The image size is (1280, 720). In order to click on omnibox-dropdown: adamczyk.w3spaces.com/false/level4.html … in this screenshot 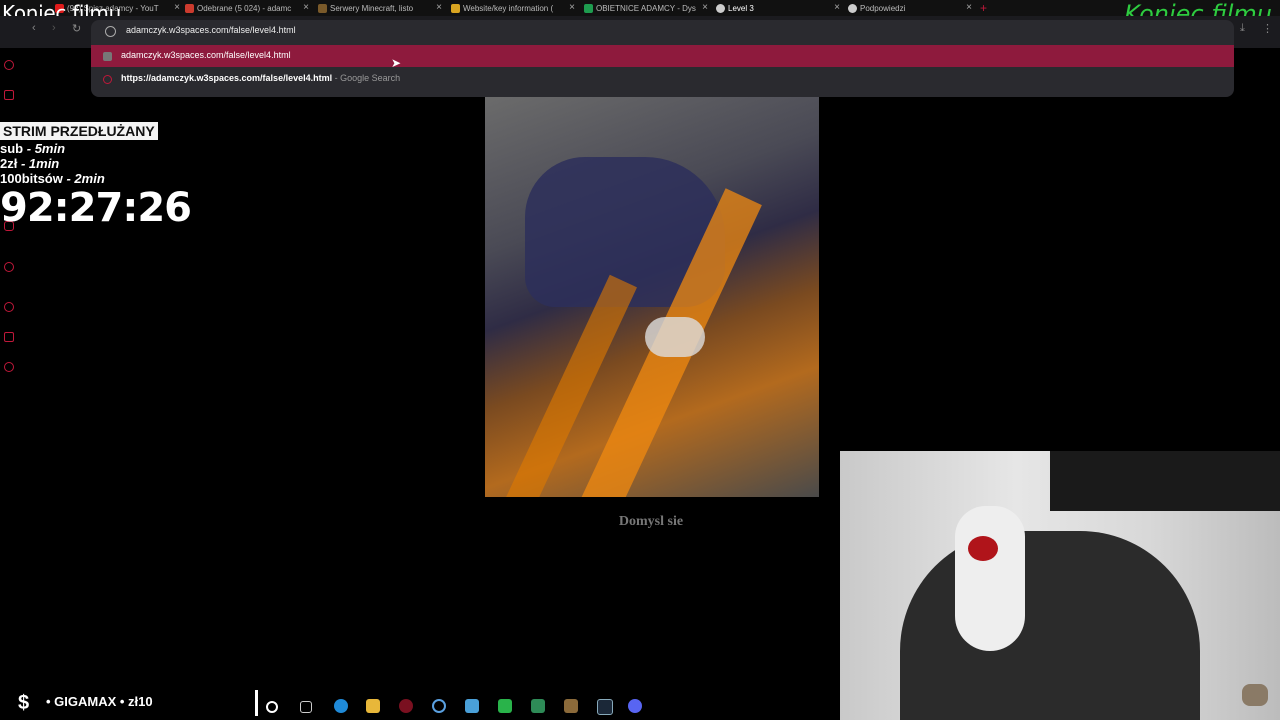, I will do `click(662, 58)`.